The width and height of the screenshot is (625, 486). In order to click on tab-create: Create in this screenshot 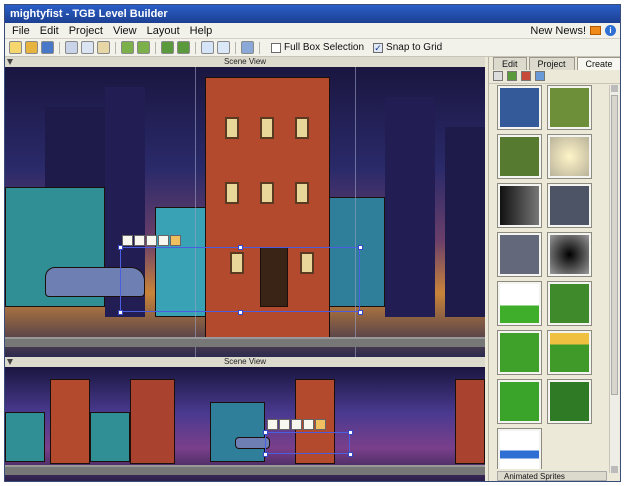, I will do `click(598, 63)`.